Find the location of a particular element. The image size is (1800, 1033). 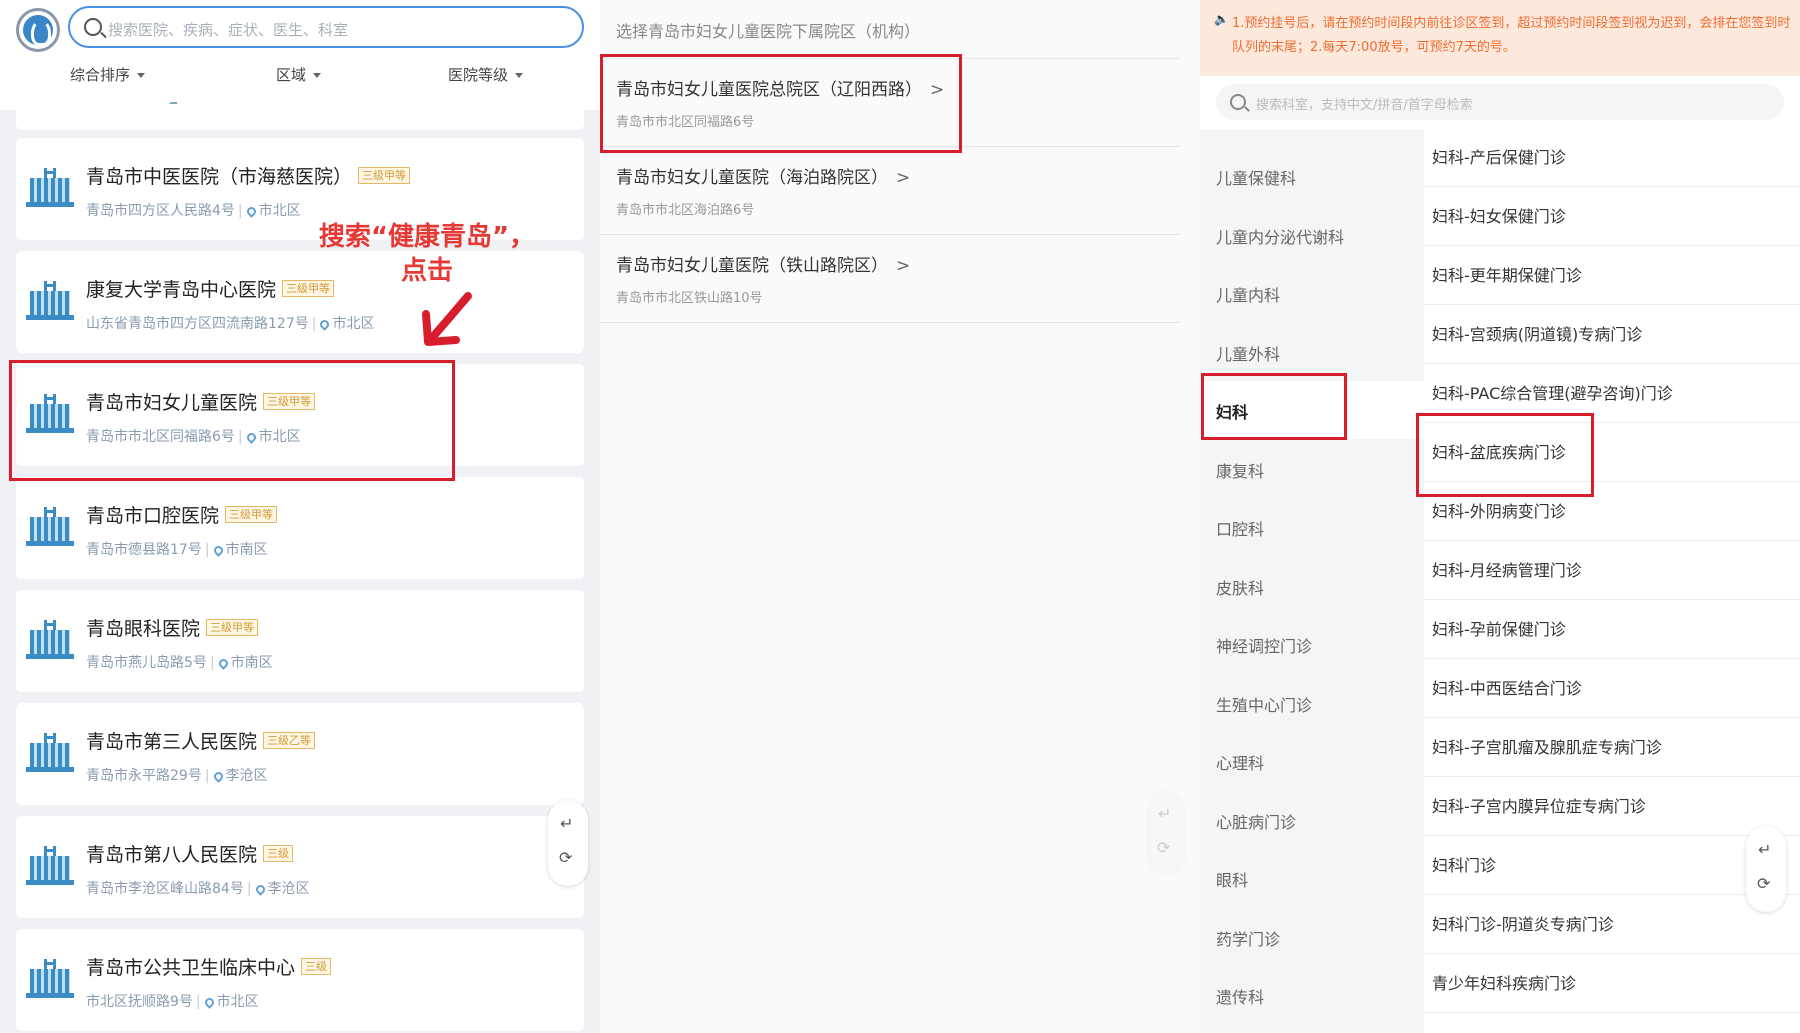

department-label: 儿童内科 is located at coordinates (1248, 295).